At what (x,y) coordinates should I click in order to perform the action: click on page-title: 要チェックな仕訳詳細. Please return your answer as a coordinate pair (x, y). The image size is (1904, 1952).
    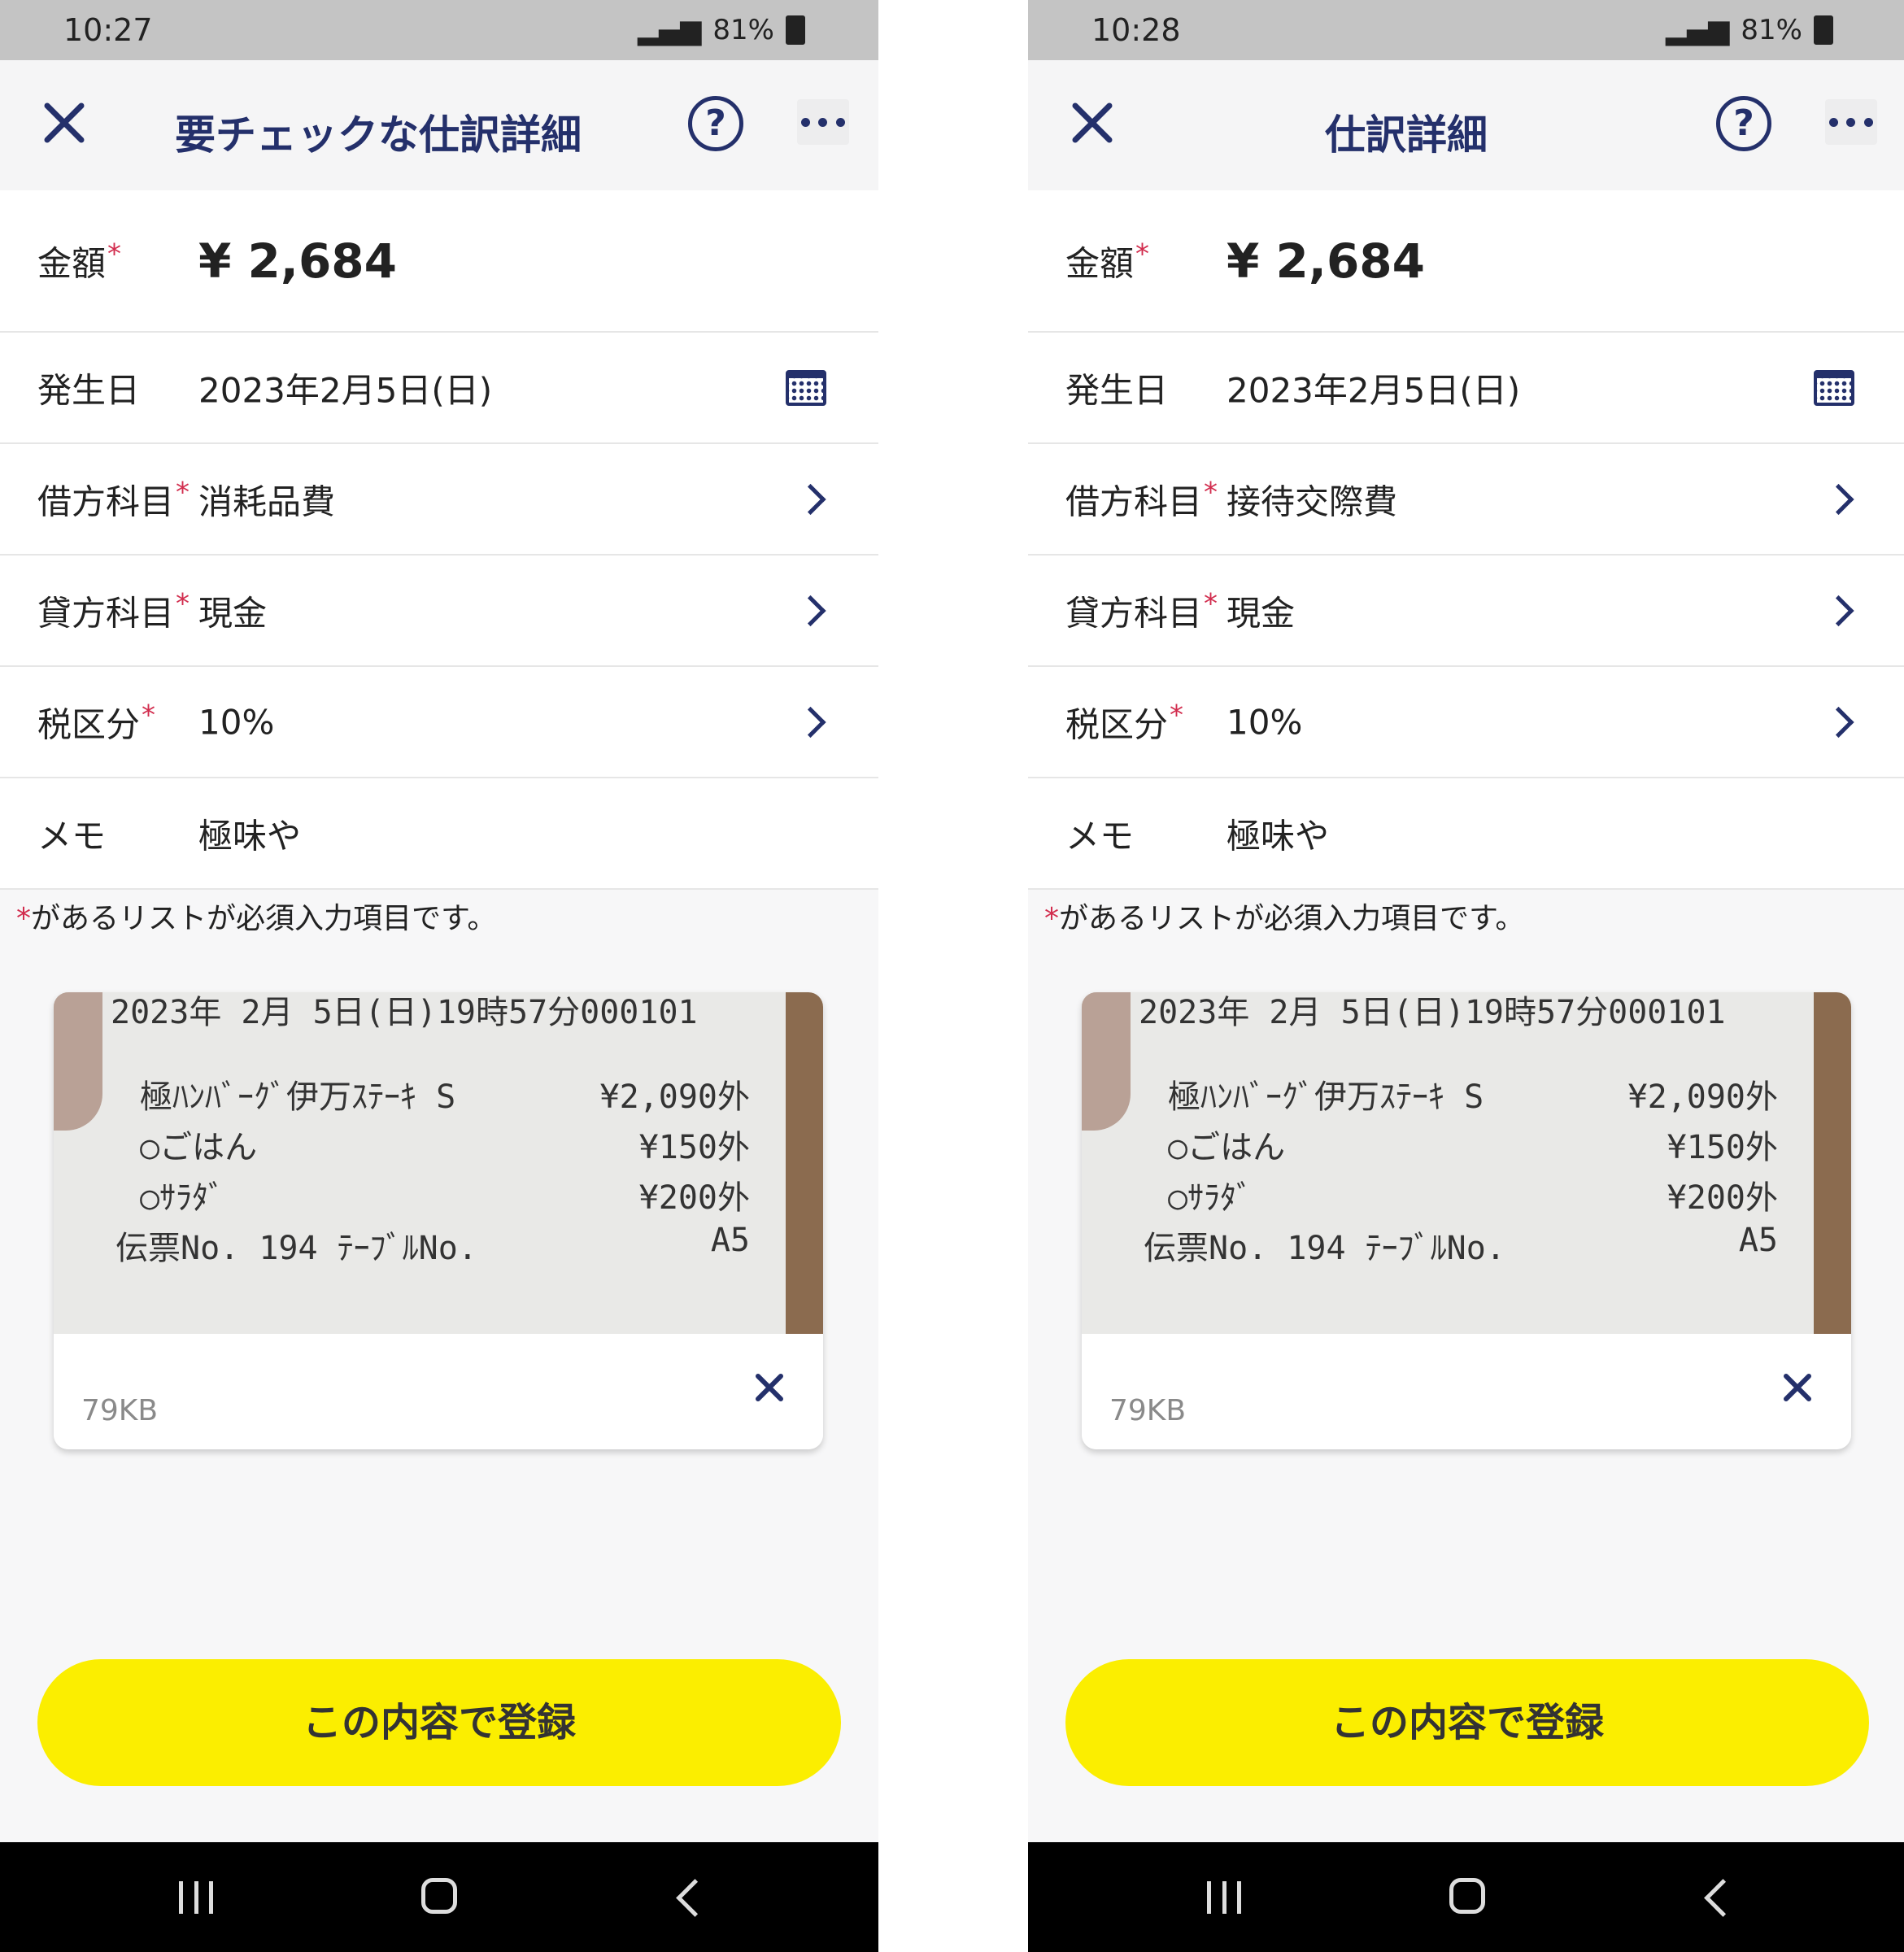
    Looking at the image, I should click on (379, 135).